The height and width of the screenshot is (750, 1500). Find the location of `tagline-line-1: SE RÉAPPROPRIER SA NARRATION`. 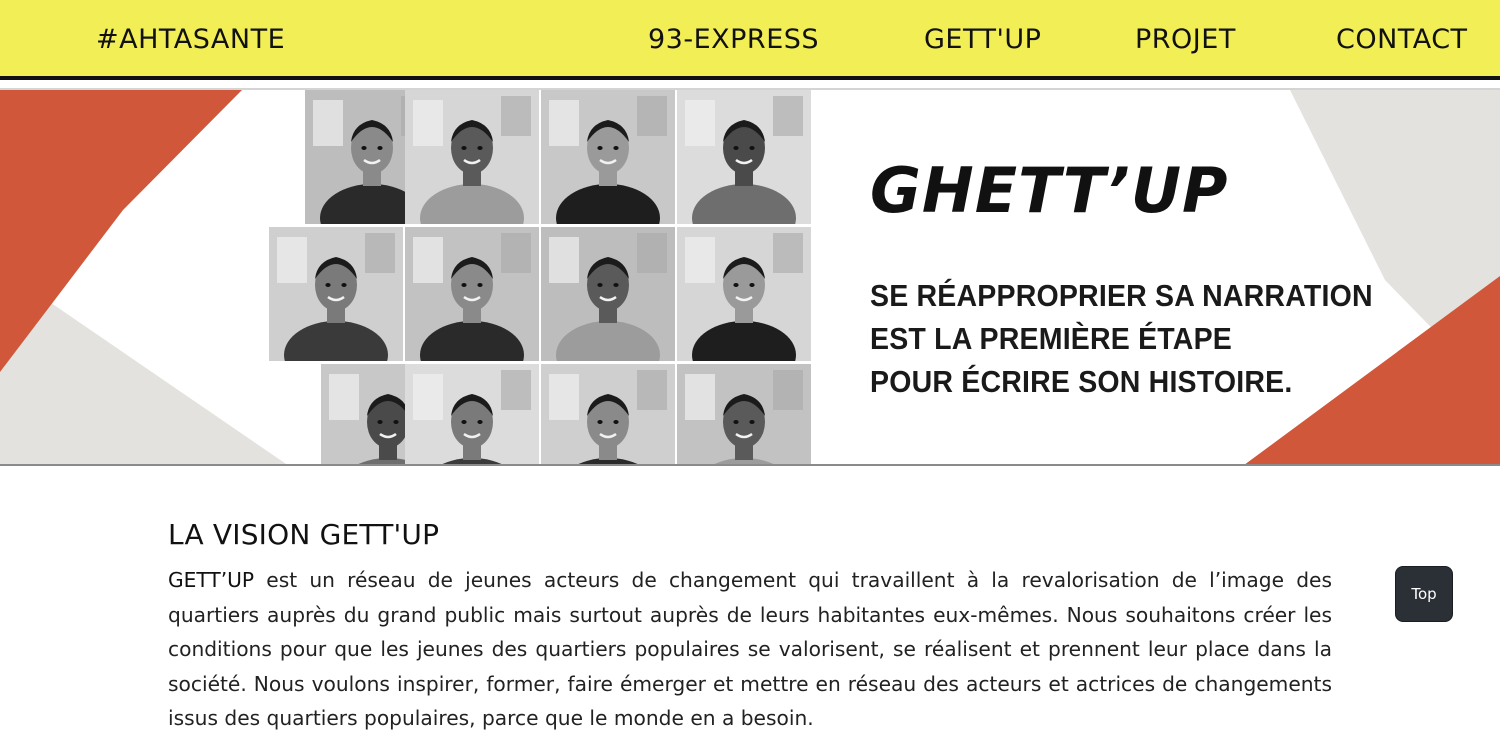

tagline-line-1: SE RÉAPPROPRIER SA NARRATION is located at coordinates (1121, 295).